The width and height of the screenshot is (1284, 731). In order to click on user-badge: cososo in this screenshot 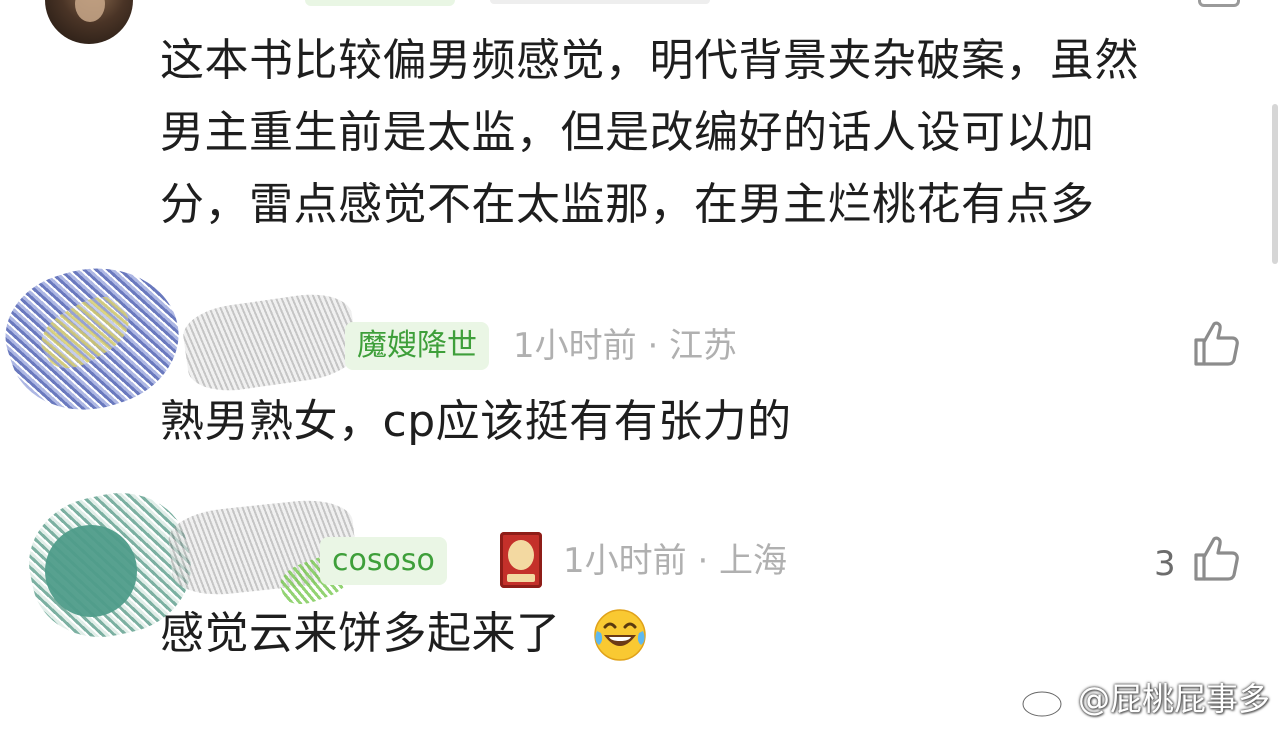, I will do `click(383, 561)`.